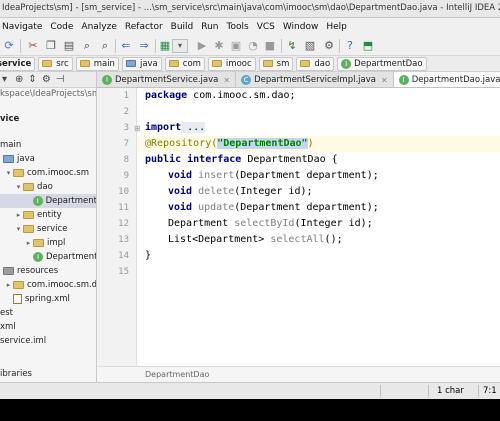 Image resolution: width=500 pixels, height=421 pixels. Describe the element at coordinates (209, 27) in the screenshot. I see `menu-run: Run` at that location.